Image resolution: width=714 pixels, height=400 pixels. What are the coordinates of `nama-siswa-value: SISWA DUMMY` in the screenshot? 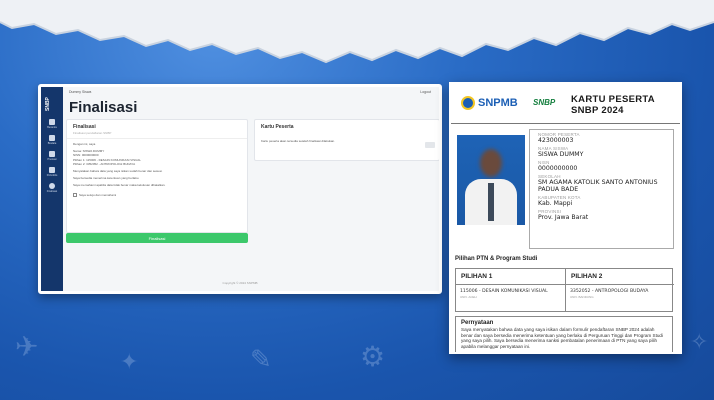 It's located at (561, 154).